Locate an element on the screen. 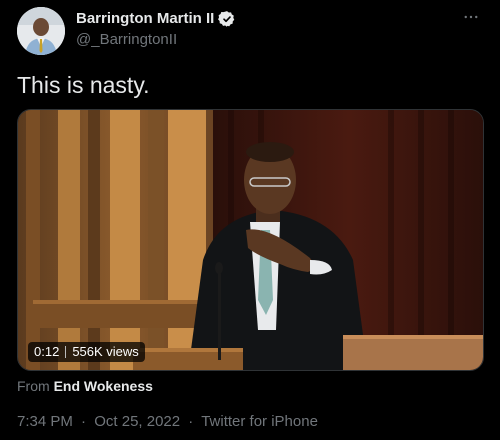 The image size is (500, 440). more-options-icon is located at coordinates (471, 17).